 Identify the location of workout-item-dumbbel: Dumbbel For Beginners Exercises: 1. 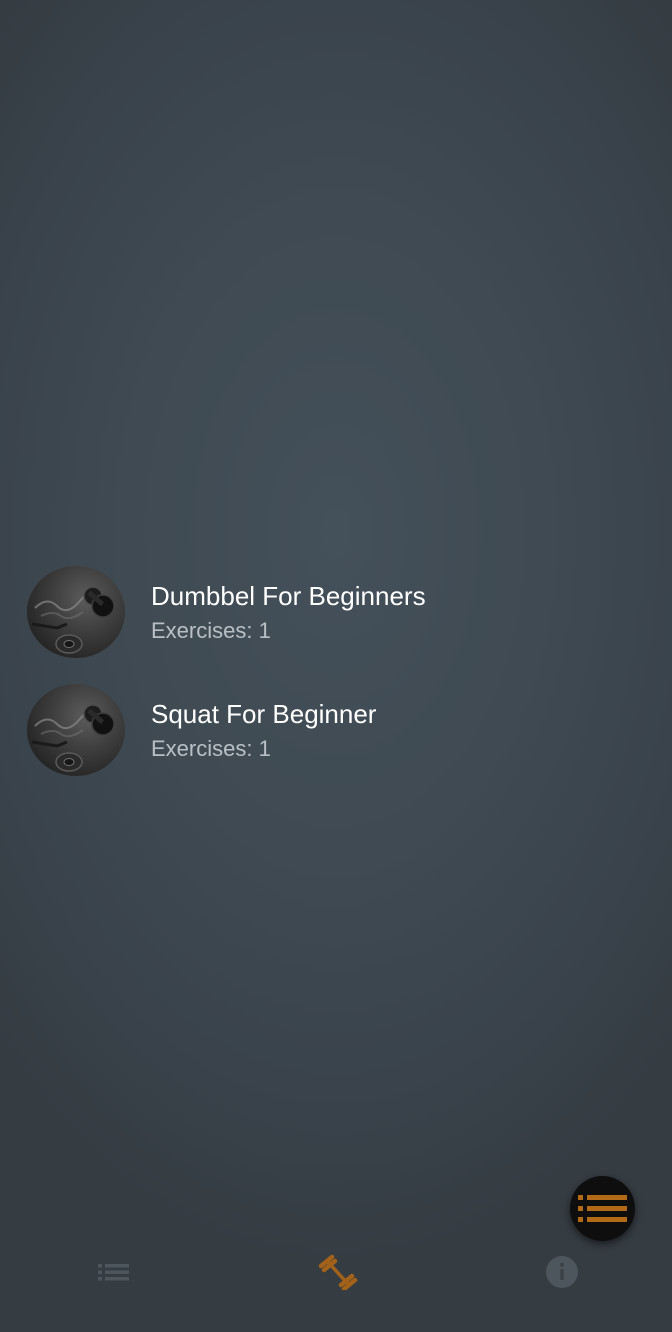
(336, 624).